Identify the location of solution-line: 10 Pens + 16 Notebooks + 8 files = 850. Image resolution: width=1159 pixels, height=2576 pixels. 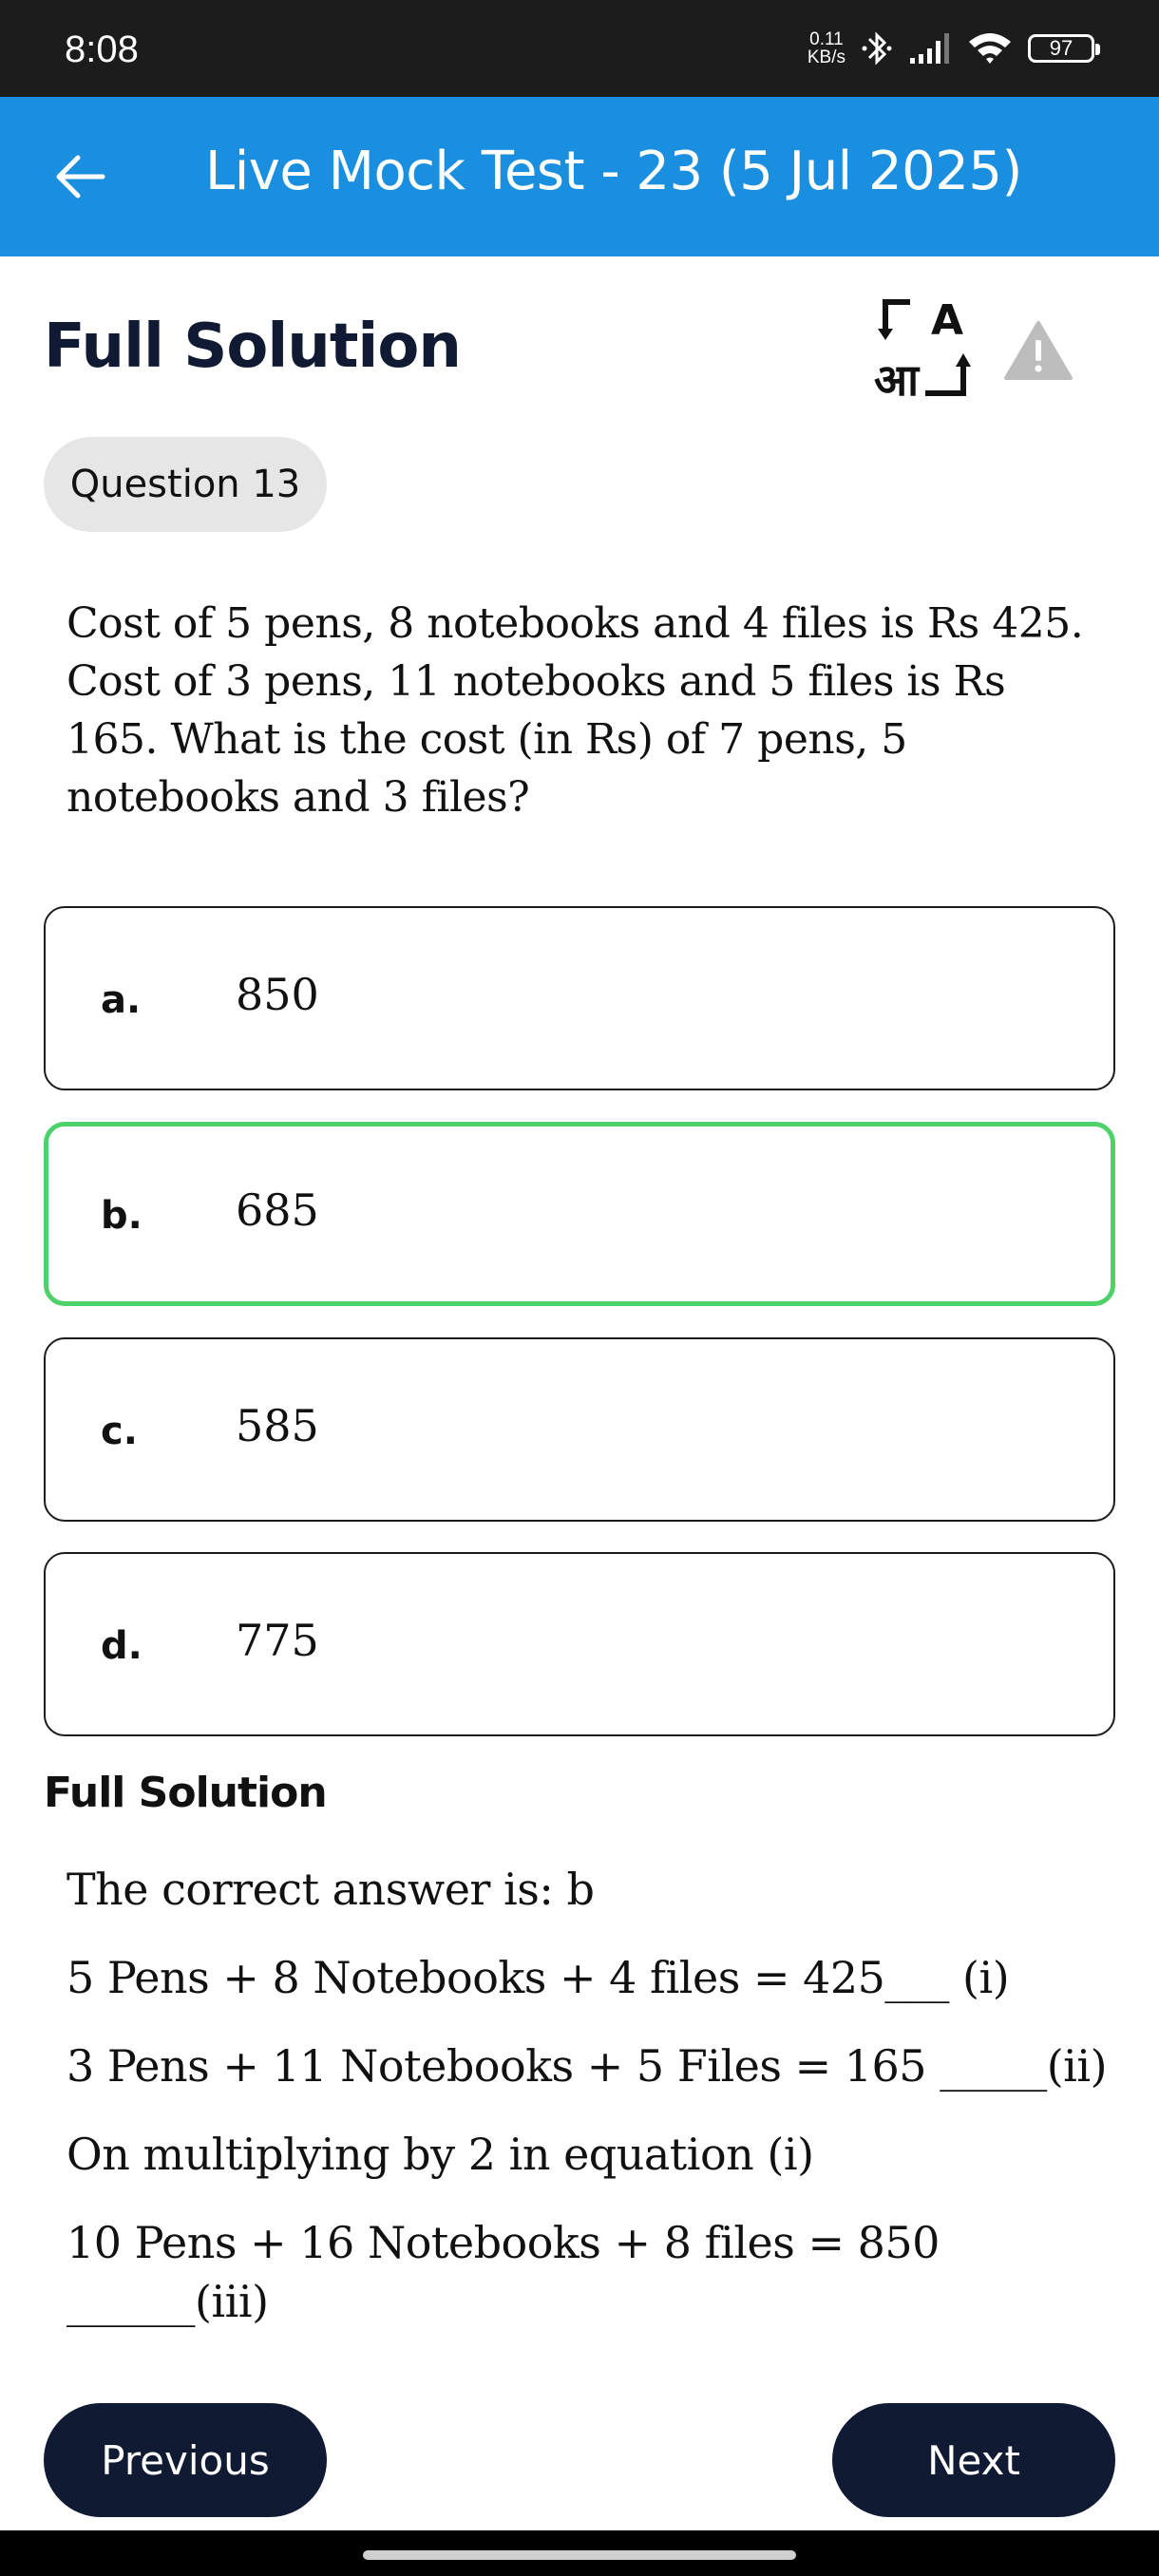
(503, 2242).